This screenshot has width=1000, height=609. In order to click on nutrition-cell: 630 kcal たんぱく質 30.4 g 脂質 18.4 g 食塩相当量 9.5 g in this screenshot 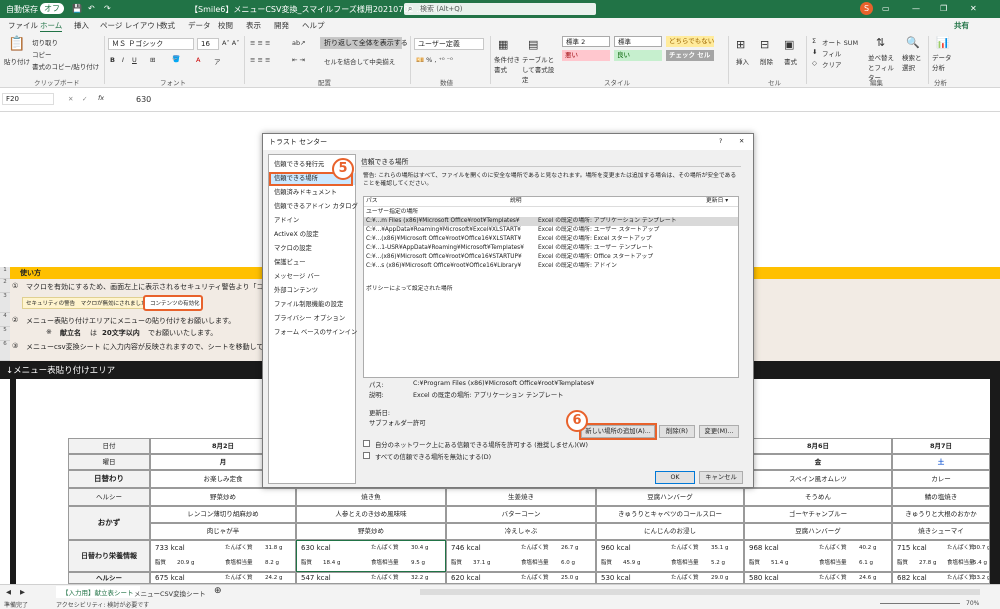, I will do `click(371, 556)`.